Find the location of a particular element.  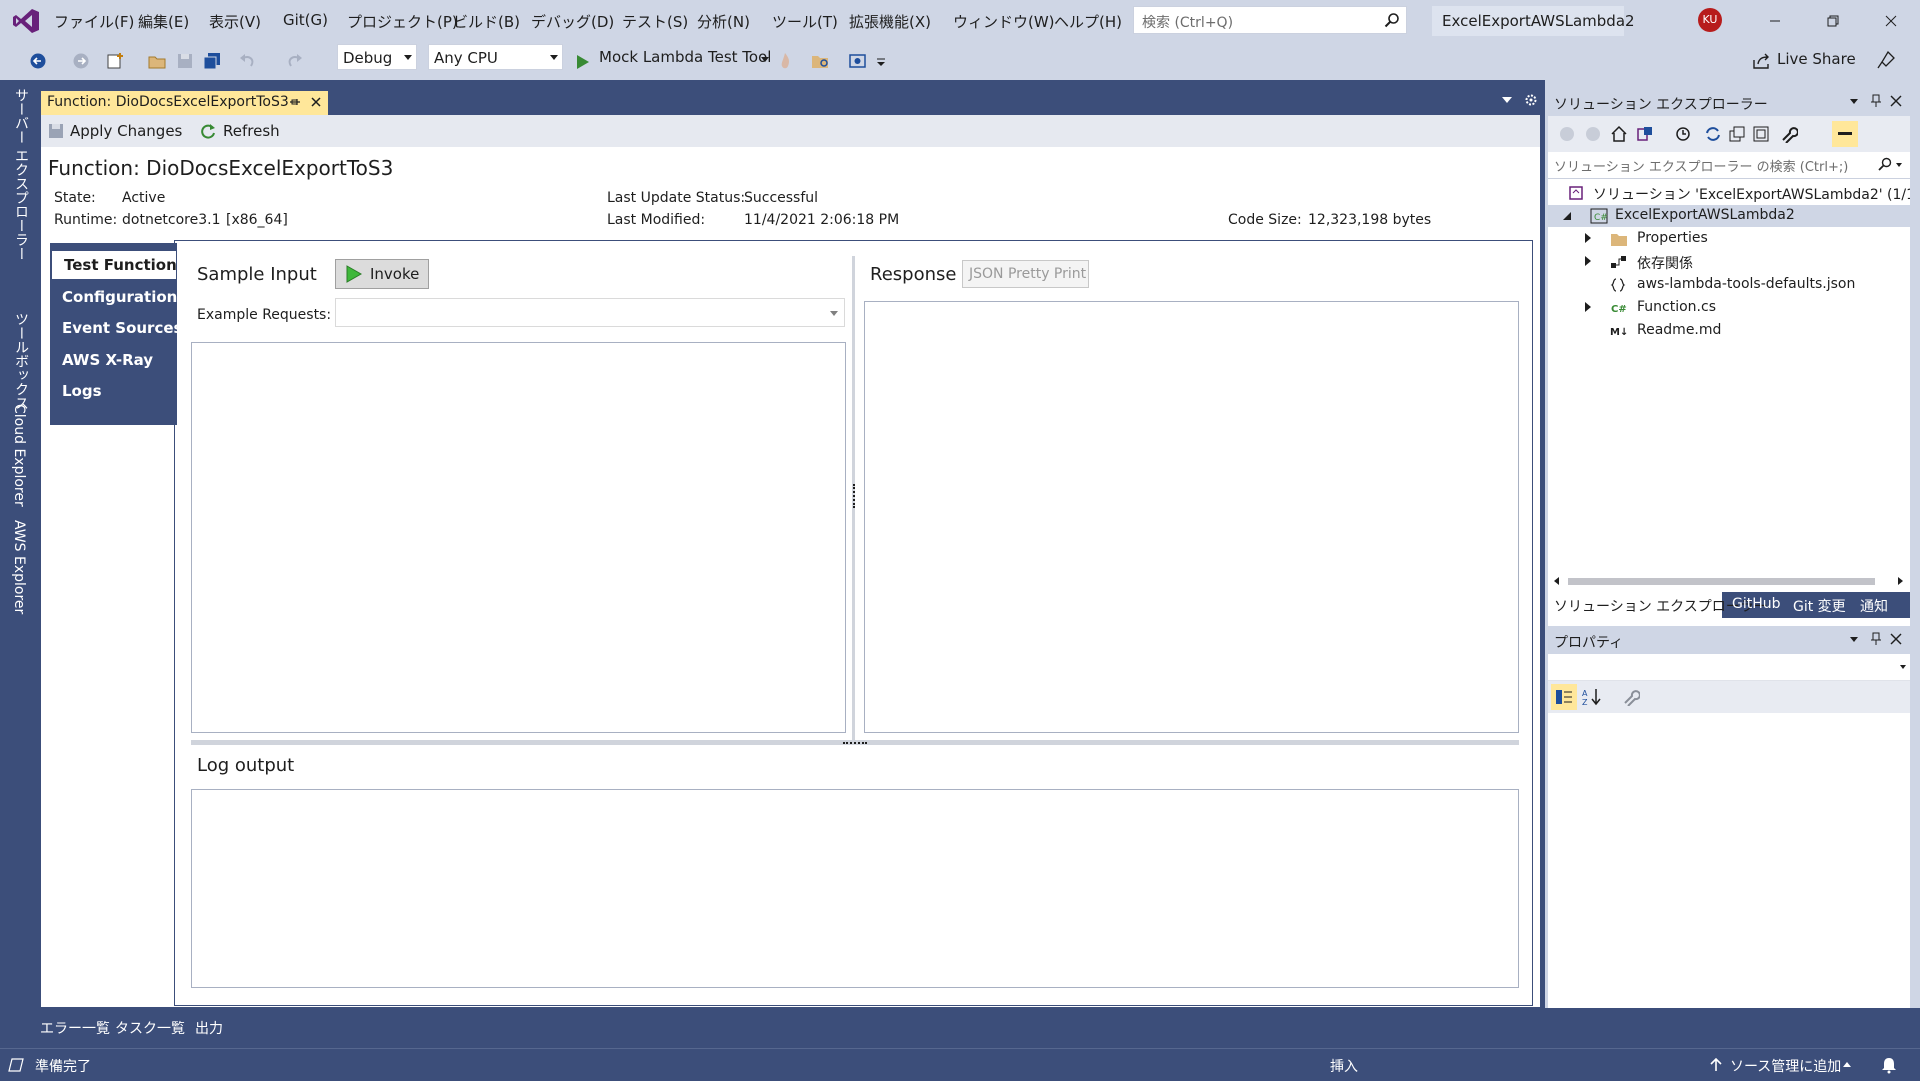

visual-studio-logo-icon is located at coordinates (26, 21).